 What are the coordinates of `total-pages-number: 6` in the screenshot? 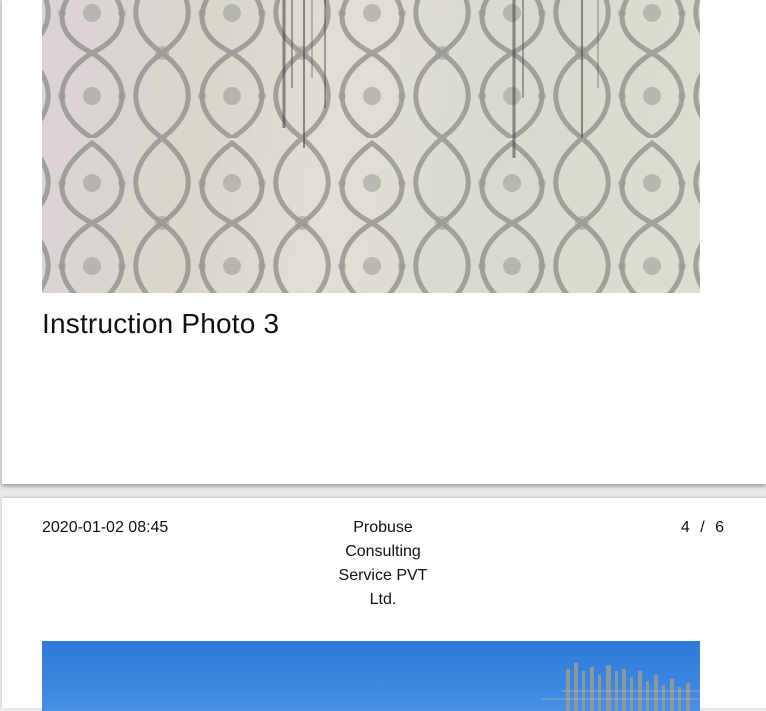 It's located at (719, 527).